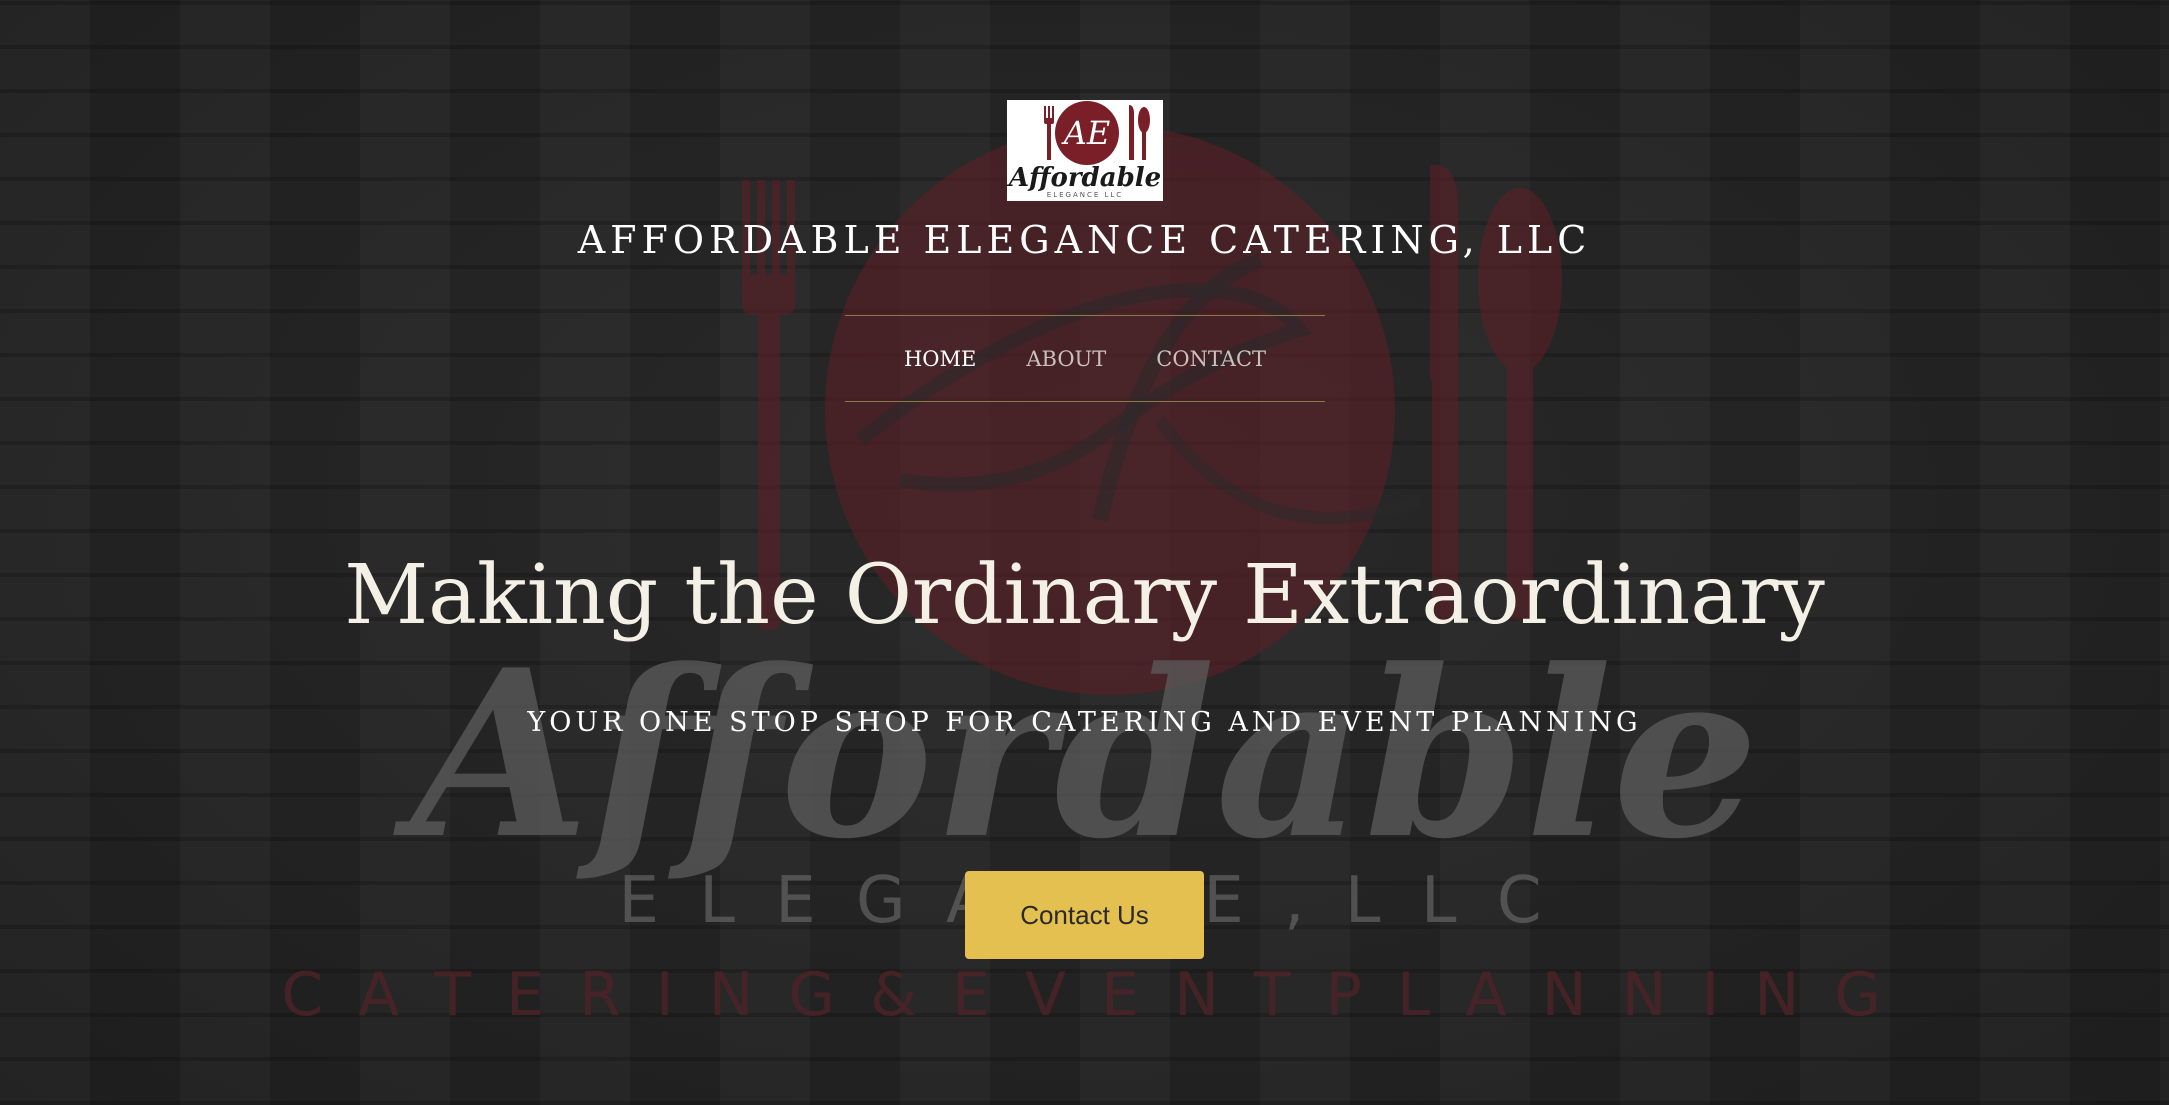  I want to click on nav-contact-link: CONTACT, so click(1211, 359).